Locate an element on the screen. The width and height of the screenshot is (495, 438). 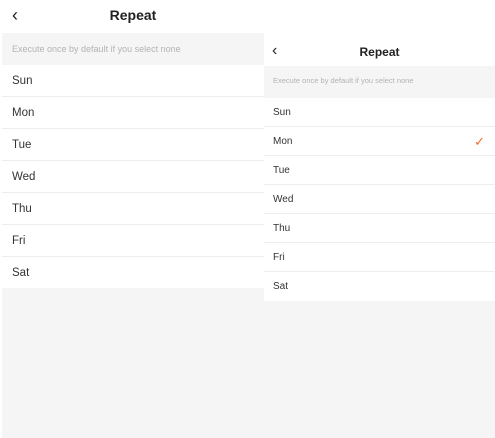
day-item-mon: Mon ✓ is located at coordinates (379, 141).